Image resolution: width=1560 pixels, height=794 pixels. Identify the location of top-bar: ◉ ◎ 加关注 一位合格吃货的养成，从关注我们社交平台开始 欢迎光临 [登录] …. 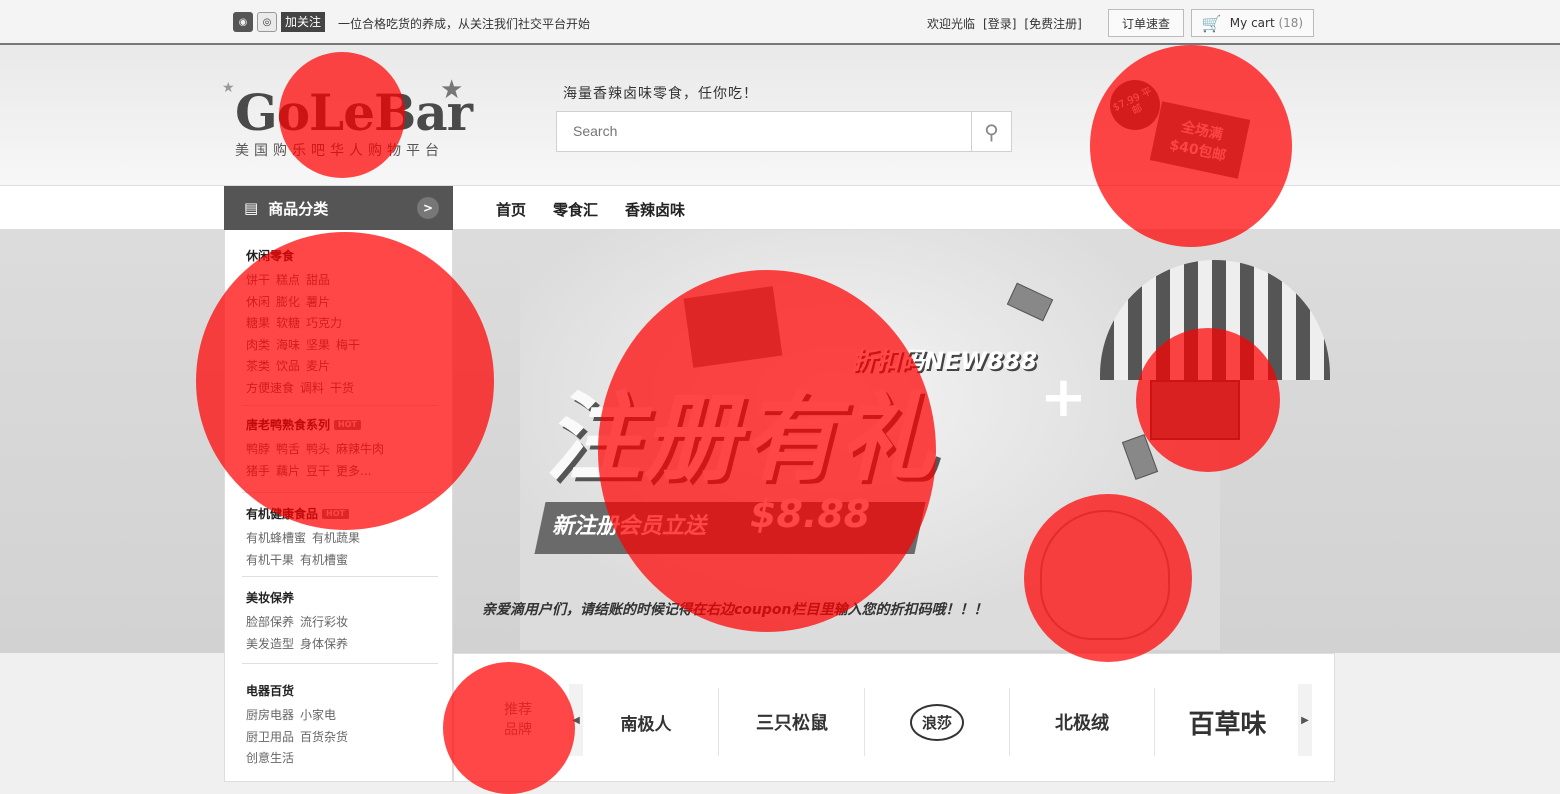
(780, 22).